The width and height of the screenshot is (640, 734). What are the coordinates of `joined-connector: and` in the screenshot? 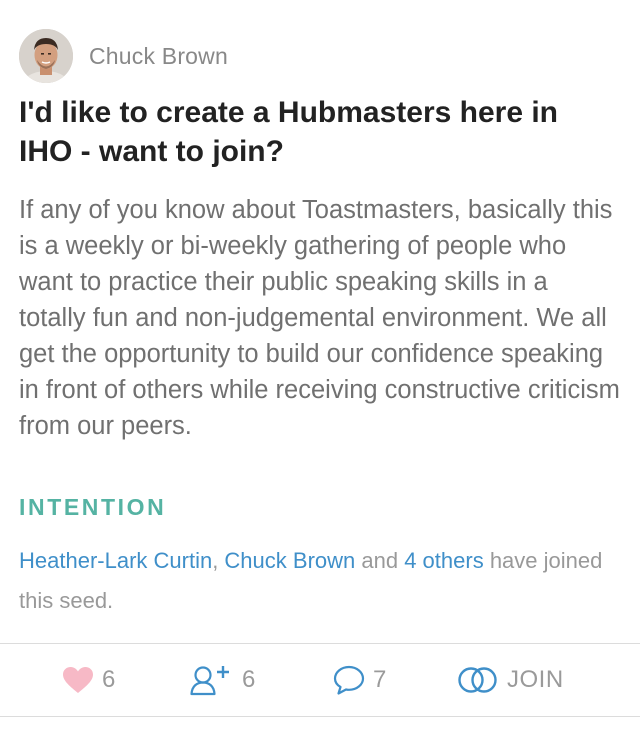 It's located at (380, 560).